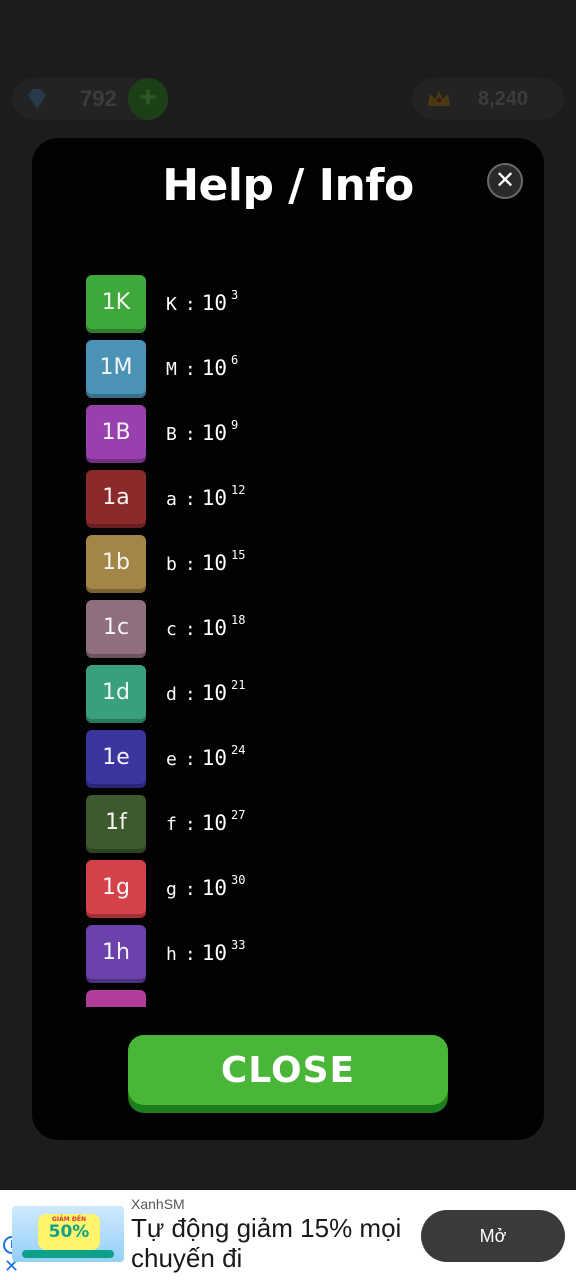 Image resolution: width=576 pixels, height=1280 pixels. What do you see at coordinates (116, 434) in the screenshot?
I see `unit-tile: 1B` at bounding box center [116, 434].